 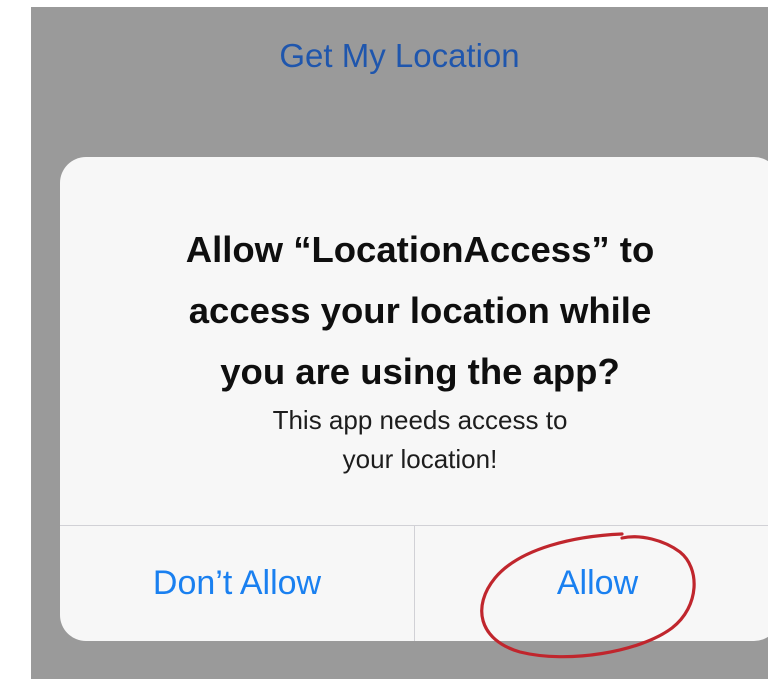 What do you see at coordinates (237, 583) in the screenshot?
I see `dont-allow-button: Don’t Allow` at bounding box center [237, 583].